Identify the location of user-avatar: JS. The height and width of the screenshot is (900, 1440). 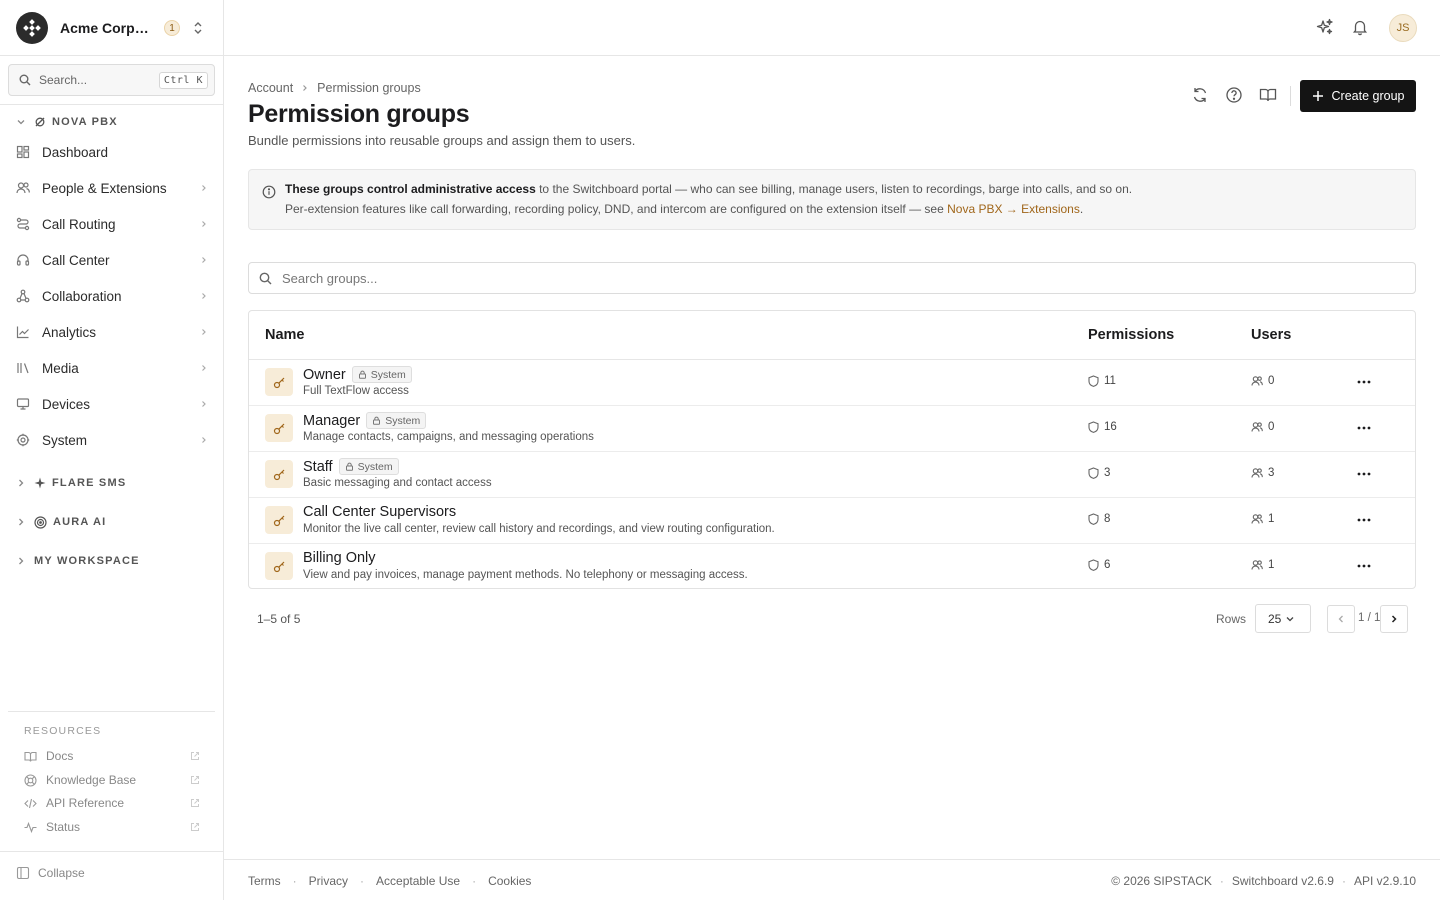
(1403, 28).